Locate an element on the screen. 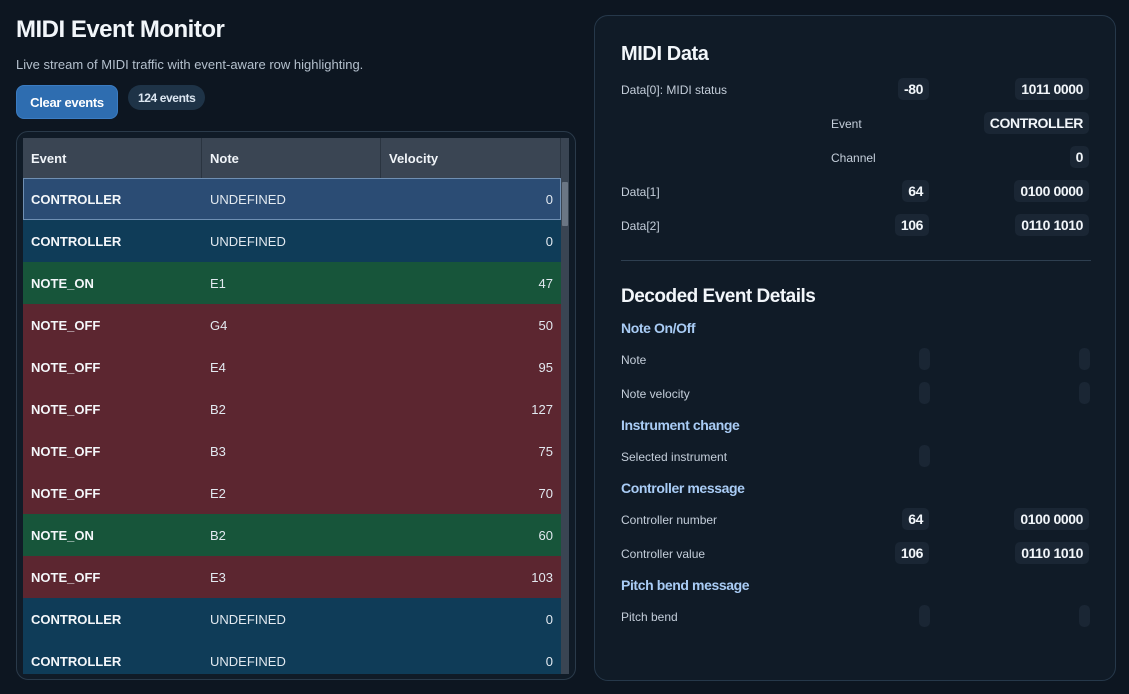 This screenshot has width=1129, height=694. event-count-badge: 124 events is located at coordinates (167, 97).